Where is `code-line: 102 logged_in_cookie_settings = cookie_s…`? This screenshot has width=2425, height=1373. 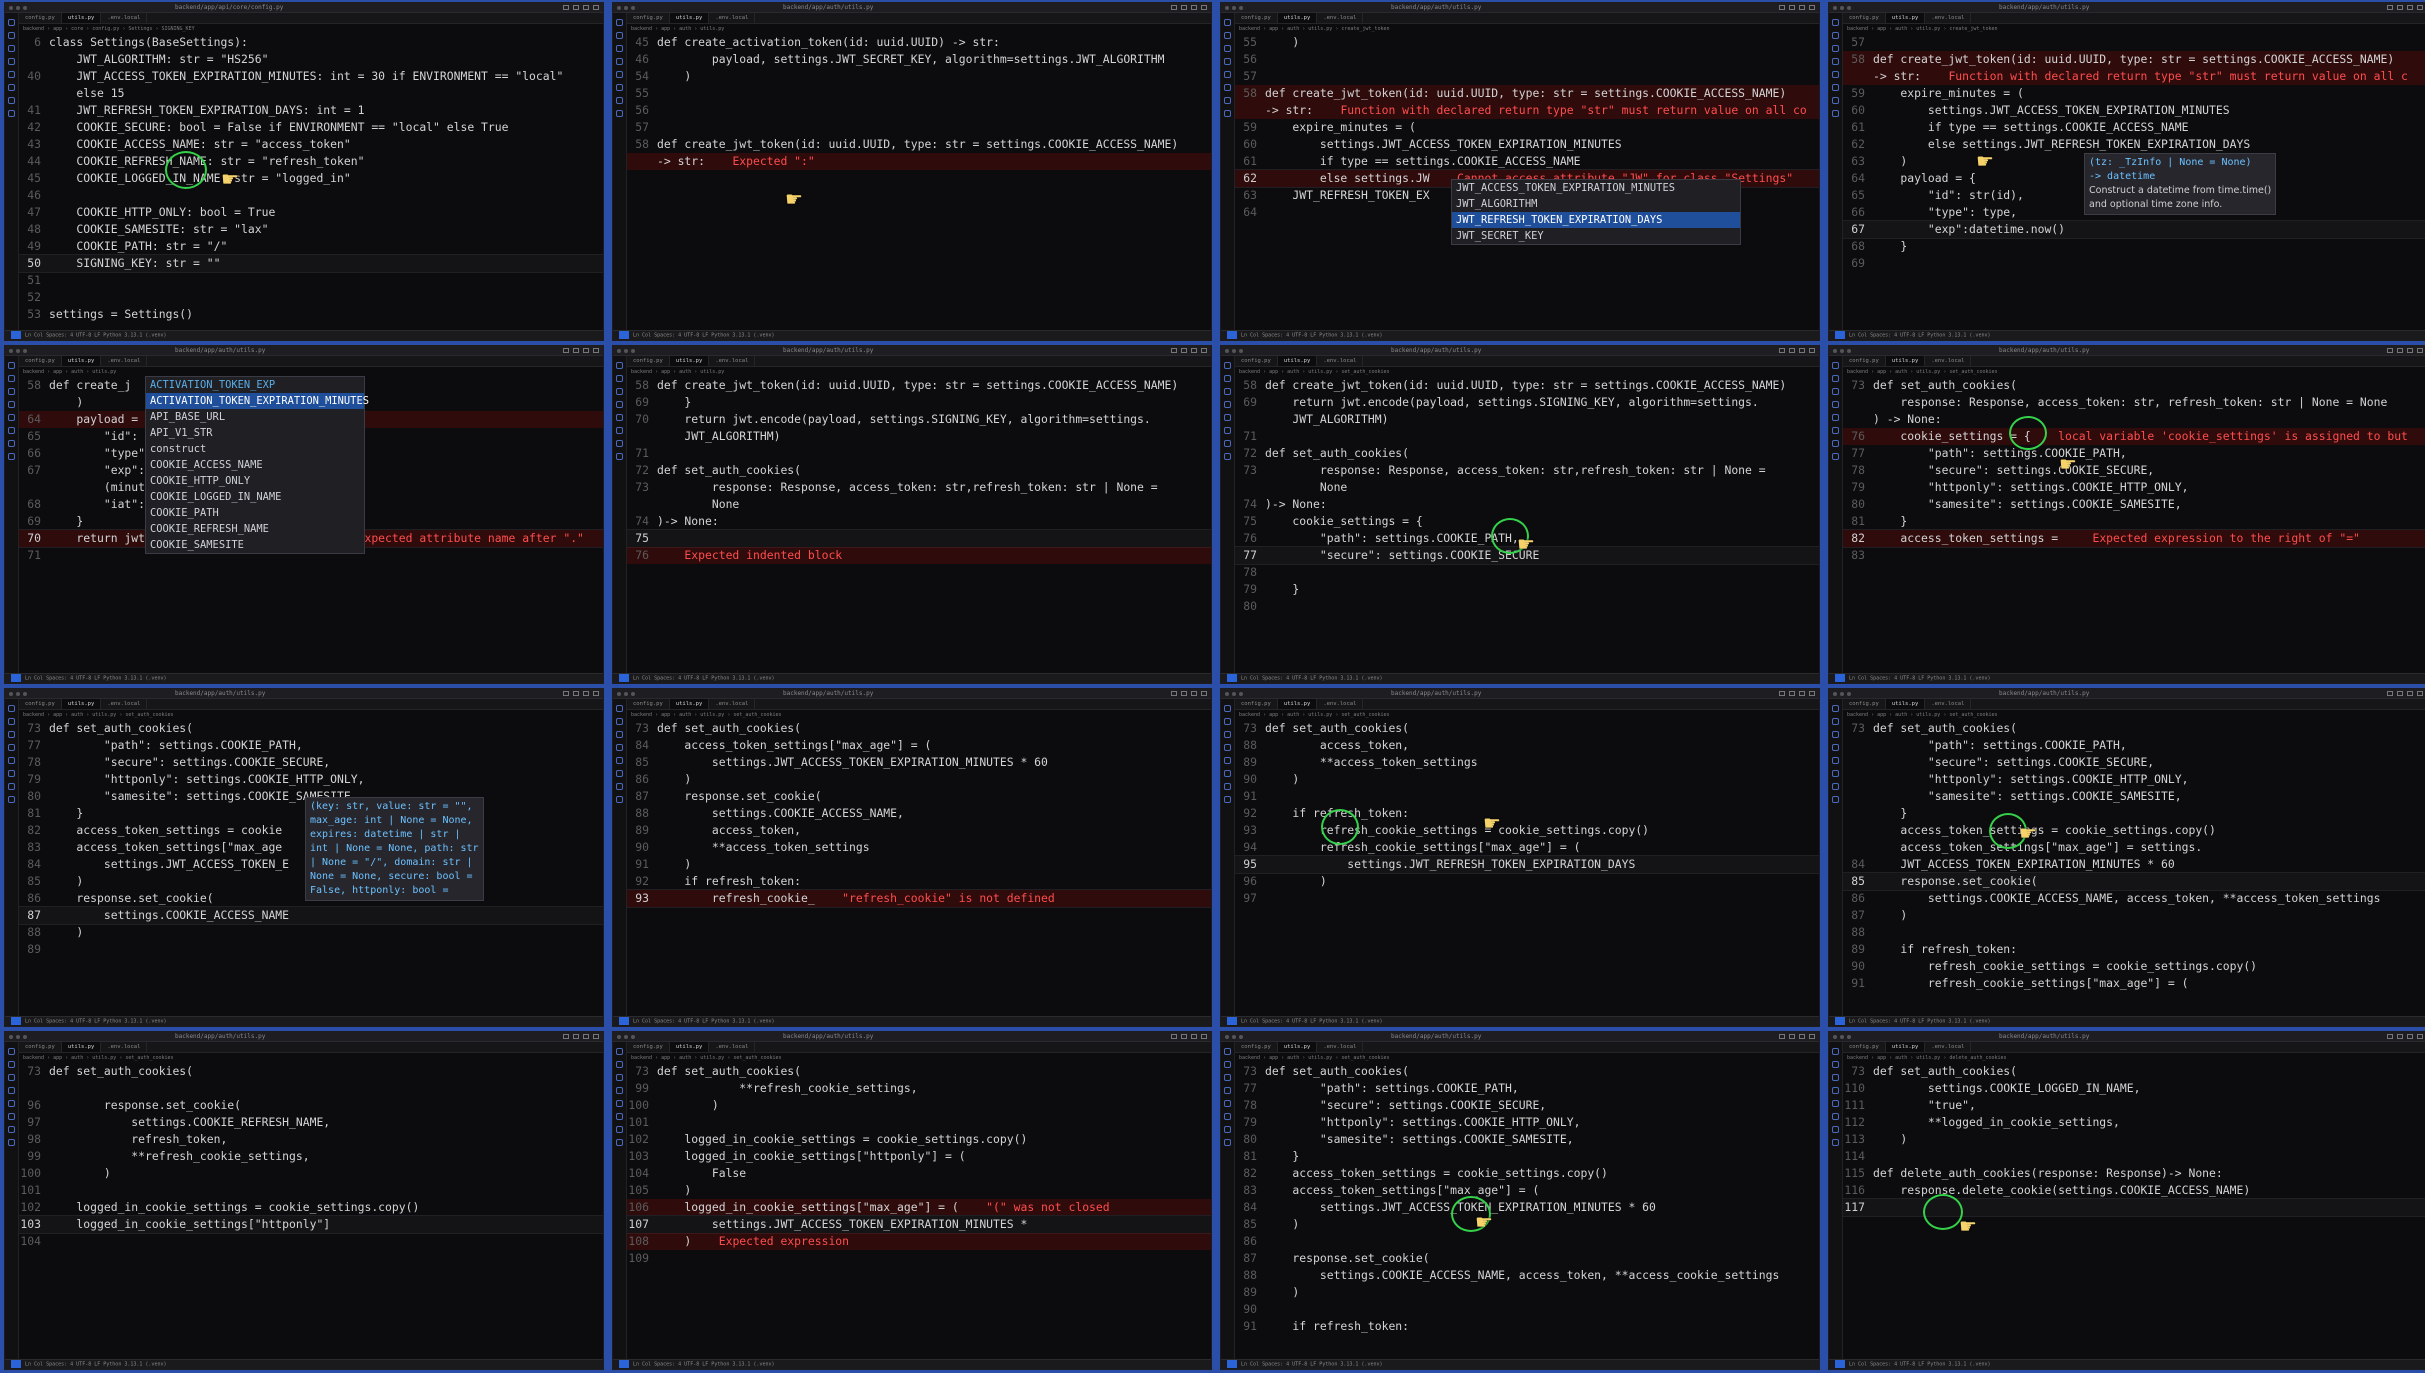
code-line: 102 logged_in_cookie_settings = cookie_s… is located at coordinates (311, 1207).